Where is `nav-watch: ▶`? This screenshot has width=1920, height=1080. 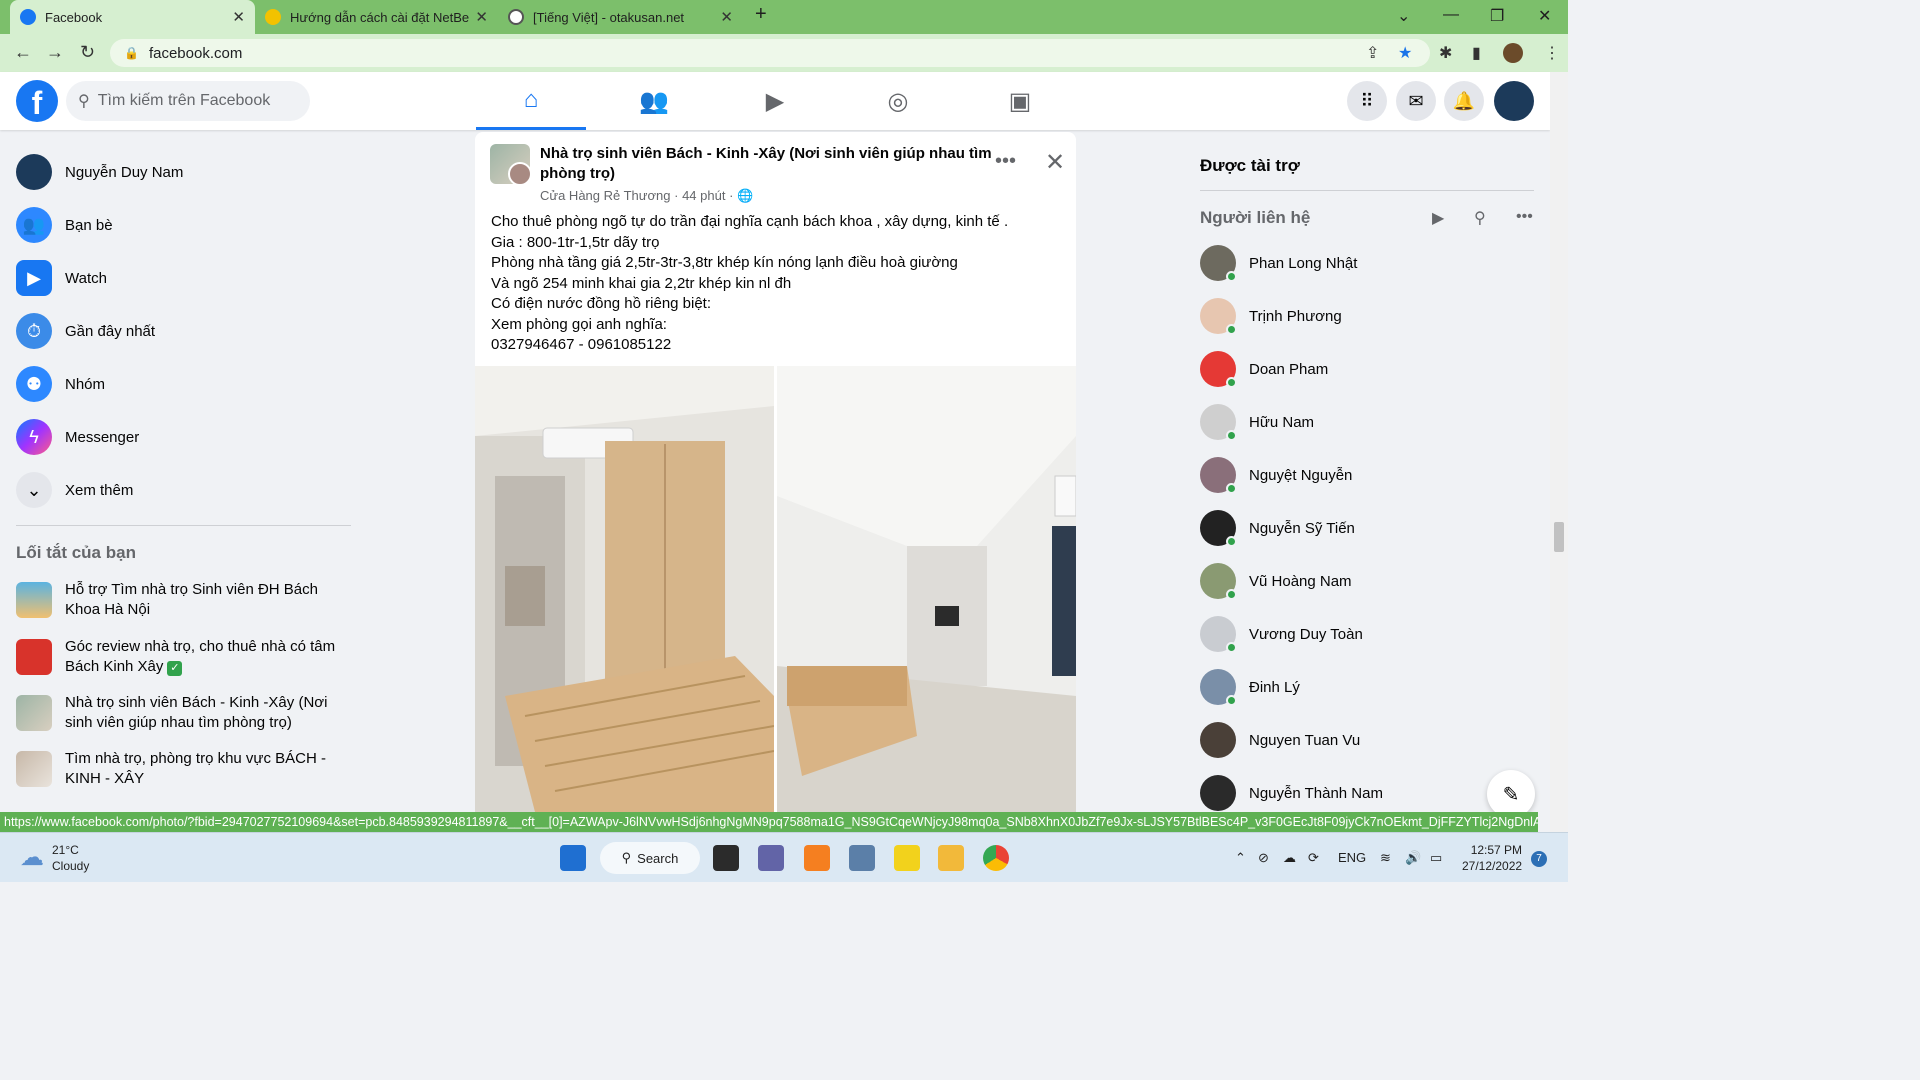
nav-watch: ▶ is located at coordinates (775, 101).